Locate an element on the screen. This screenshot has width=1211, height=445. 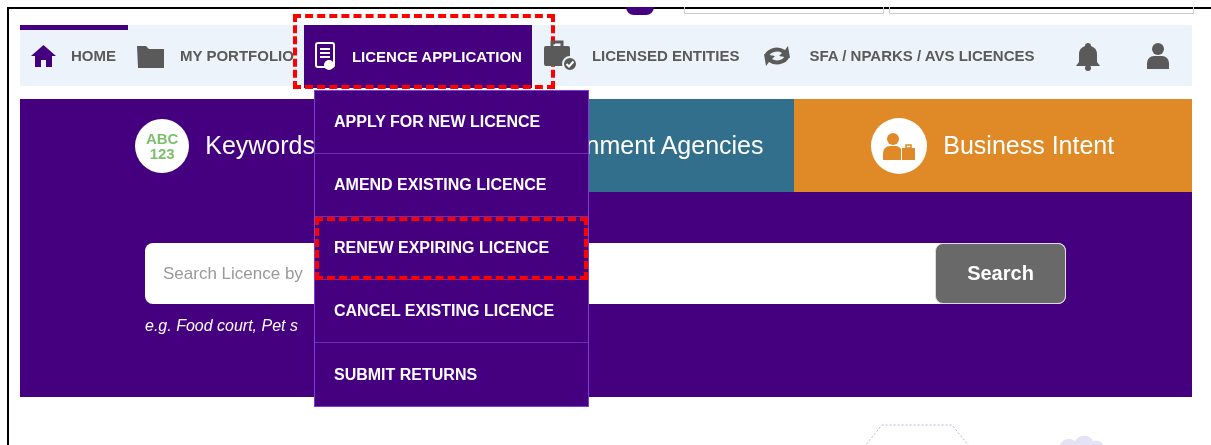
search-hint: e.g. Food court, Pet s is located at coordinates (222, 326).